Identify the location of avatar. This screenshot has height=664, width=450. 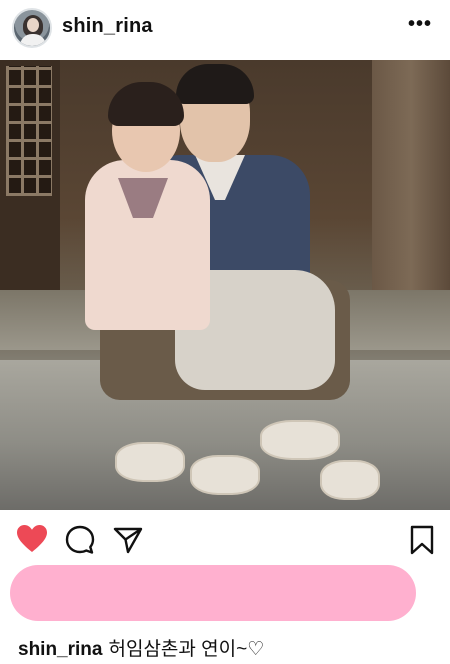
(32, 28).